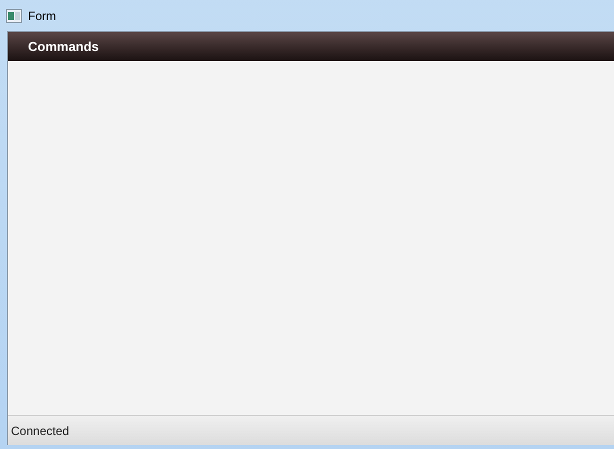  Describe the element at coordinates (63, 47) in the screenshot. I see `header-title: Commands` at that location.